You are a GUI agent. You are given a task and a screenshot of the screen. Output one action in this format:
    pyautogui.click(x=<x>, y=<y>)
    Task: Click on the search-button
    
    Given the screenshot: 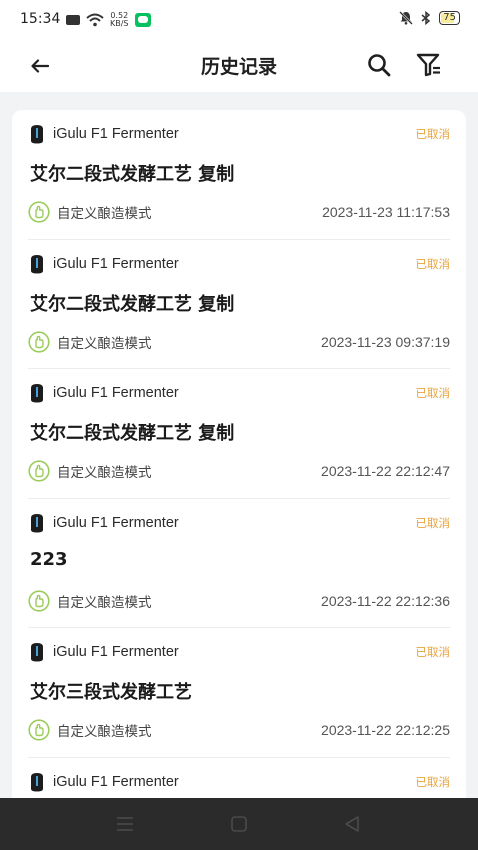 What is the action you would take?
    pyautogui.click(x=379, y=65)
    